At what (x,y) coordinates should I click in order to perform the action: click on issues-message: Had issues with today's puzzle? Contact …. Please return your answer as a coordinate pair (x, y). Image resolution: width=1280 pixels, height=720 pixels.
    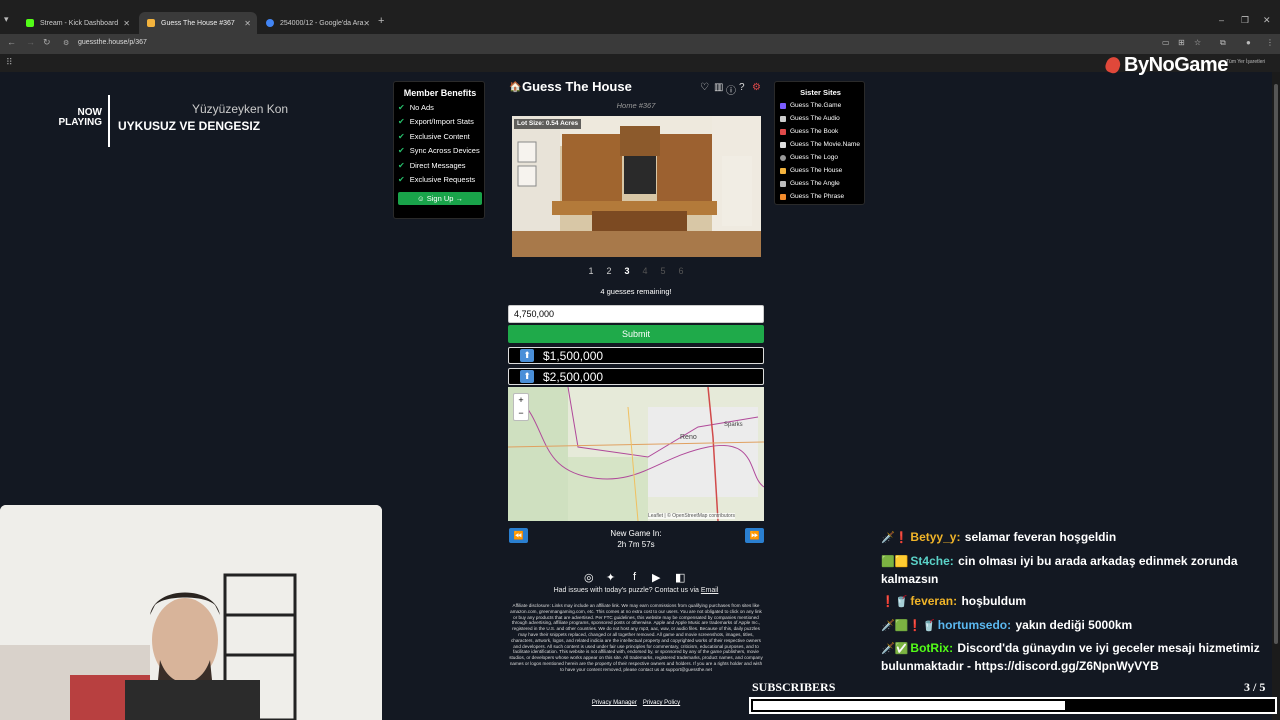
    Looking at the image, I should click on (627, 590).